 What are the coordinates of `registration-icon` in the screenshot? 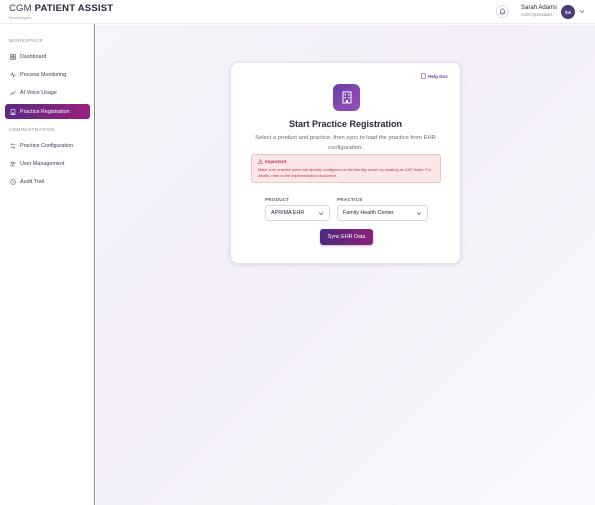 It's located at (346, 97).